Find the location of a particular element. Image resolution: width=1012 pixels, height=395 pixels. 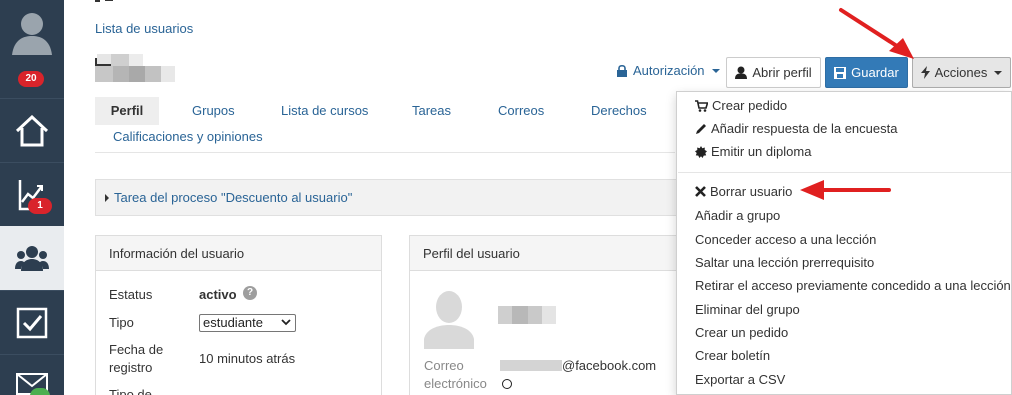

reports-badge: 1 is located at coordinates (40, 206).